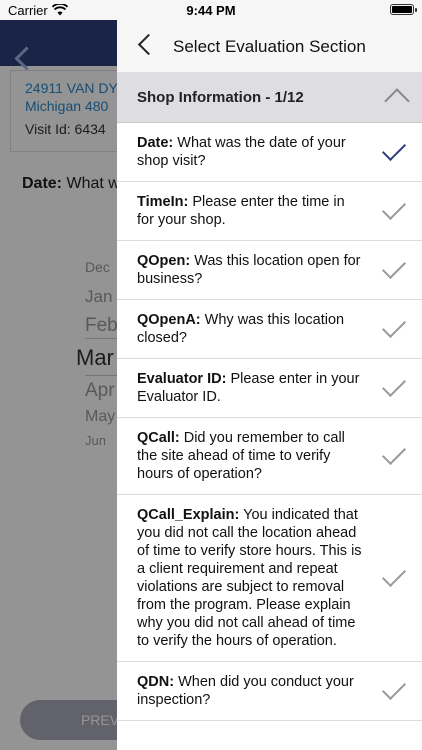  What do you see at coordinates (169, 320) in the screenshot?
I see `question-label: QOpenA:` at bounding box center [169, 320].